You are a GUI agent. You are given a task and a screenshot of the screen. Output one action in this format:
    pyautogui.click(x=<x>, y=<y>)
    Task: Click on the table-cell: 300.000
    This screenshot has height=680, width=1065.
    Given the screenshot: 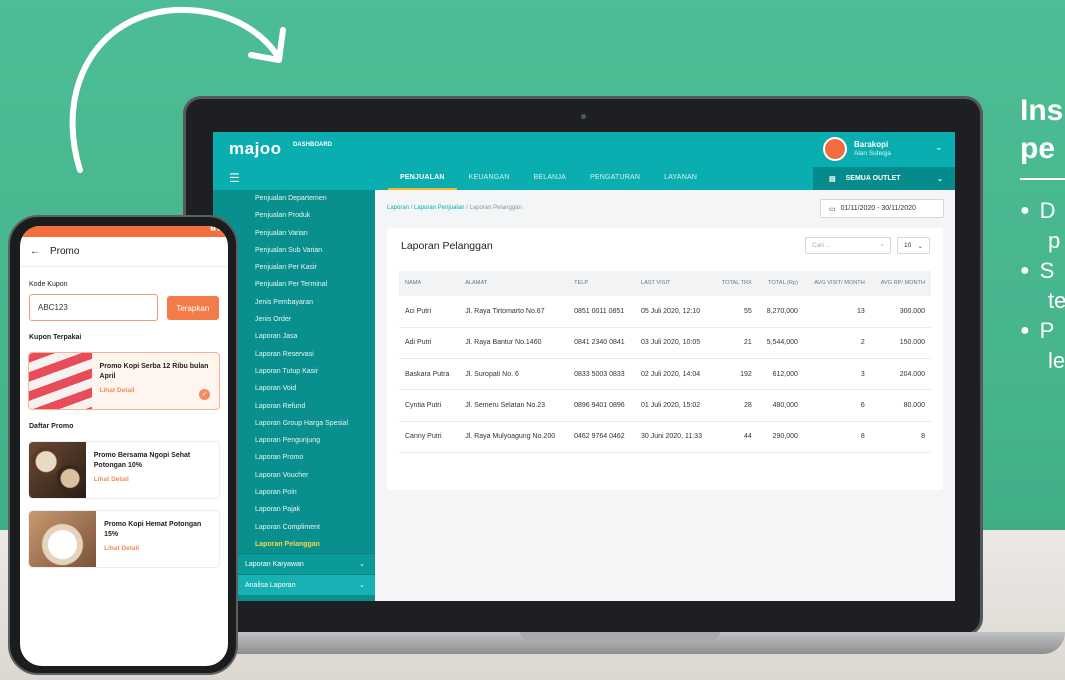 What is the action you would take?
    pyautogui.click(x=900, y=312)
    